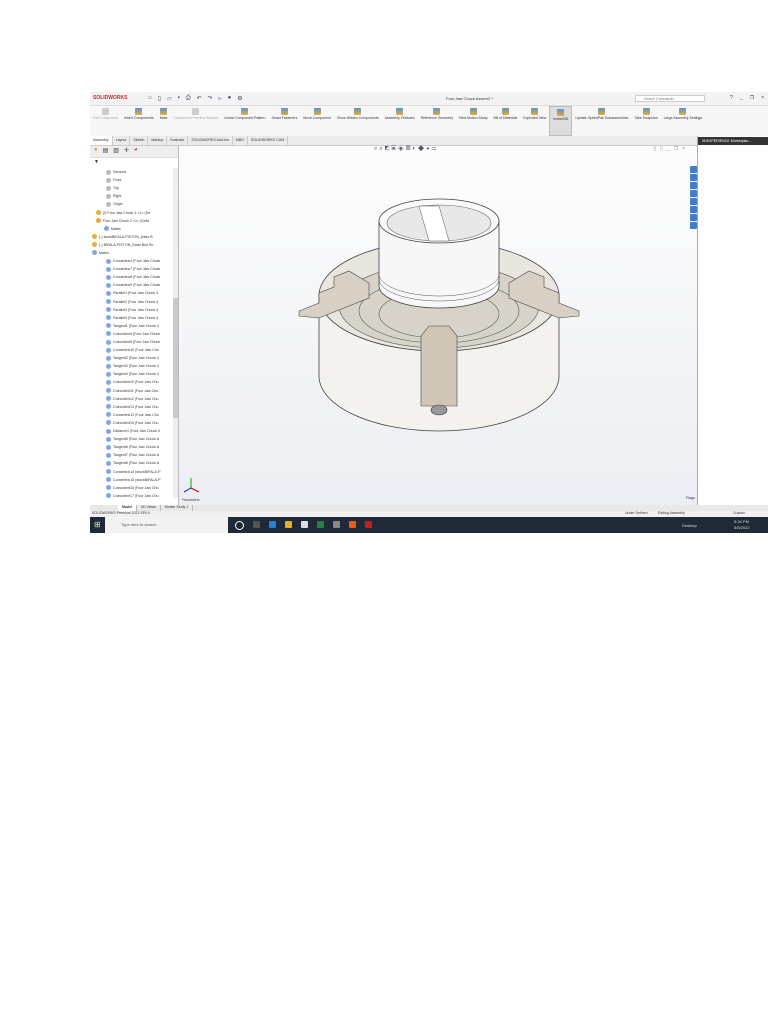 The width and height of the screenshot is (768, 1024). Describe the element at coordinates (131, 358) in the screenshot. I see `tree-item: Tangent2 (Four Jaw Chuck 4` at that location.